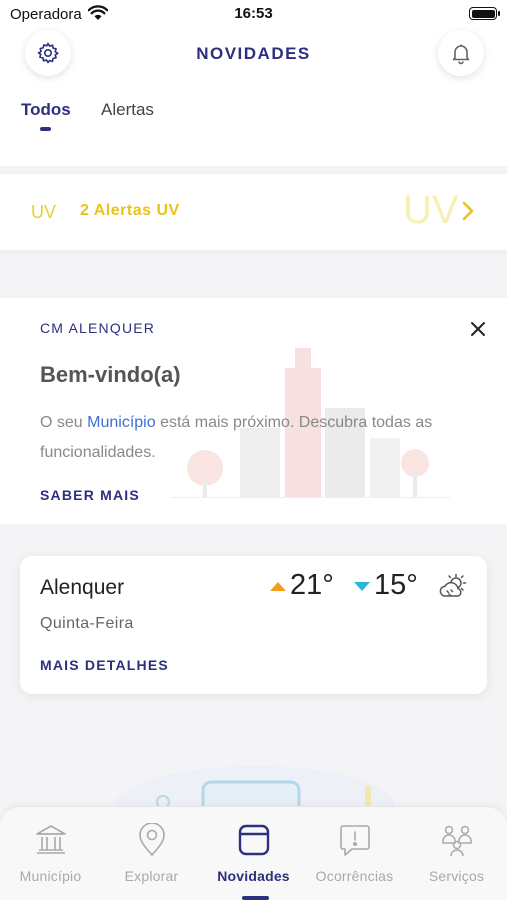 This screenshot has width=507, height=900. Describe the element at coordinates (354, 840) in the screenshot. I see `alert-bubble-icon` at that location.